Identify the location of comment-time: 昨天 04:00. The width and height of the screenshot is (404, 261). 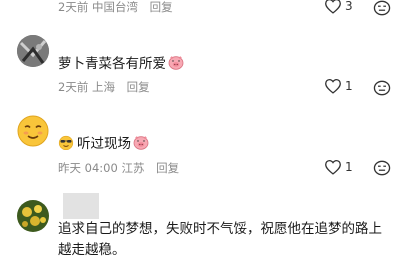
(88, 168).